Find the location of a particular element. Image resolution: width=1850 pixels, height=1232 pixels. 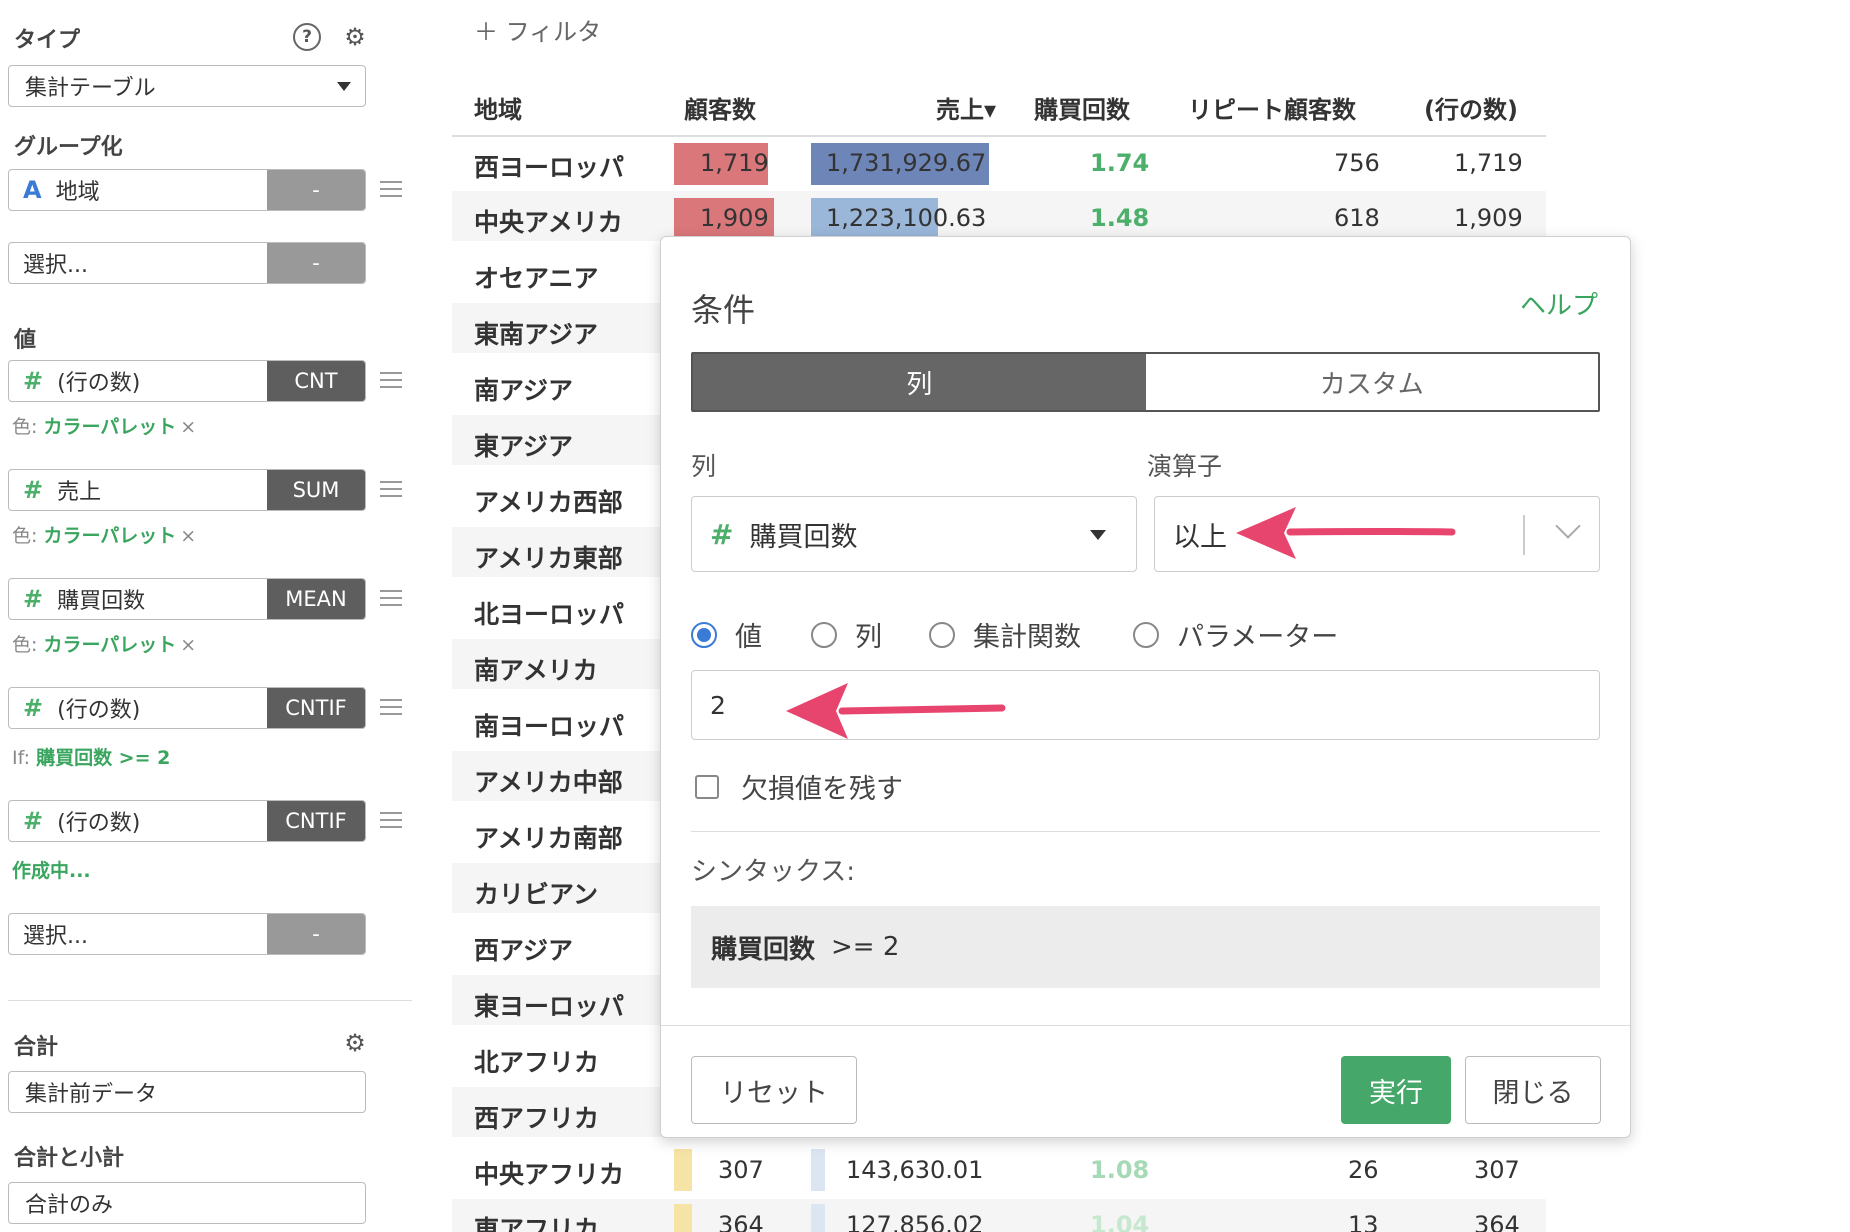

checkbox-icon is located at coordinates (707, 786).